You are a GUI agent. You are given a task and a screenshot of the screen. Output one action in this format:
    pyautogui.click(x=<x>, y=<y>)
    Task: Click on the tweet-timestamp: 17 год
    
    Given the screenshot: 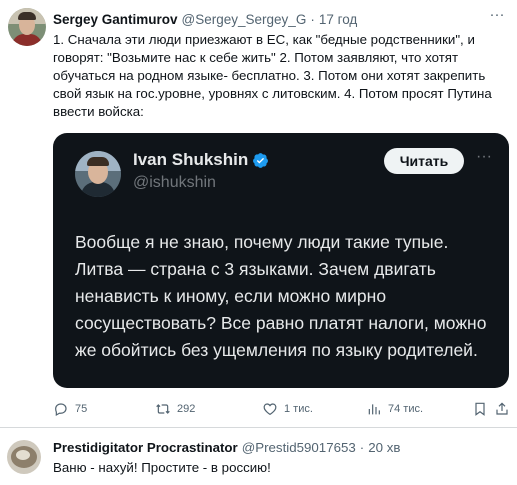 What is the action you would take?
    pyautogui.click(x=338, y=19)
    